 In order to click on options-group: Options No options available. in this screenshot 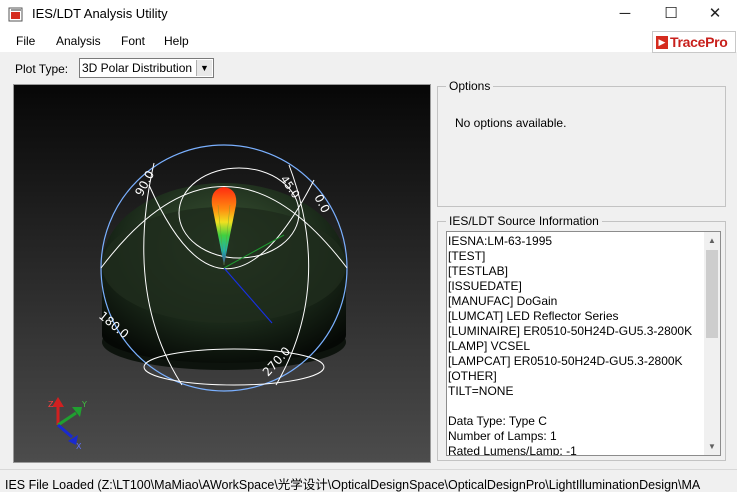, I will do `click(581, 143)`.